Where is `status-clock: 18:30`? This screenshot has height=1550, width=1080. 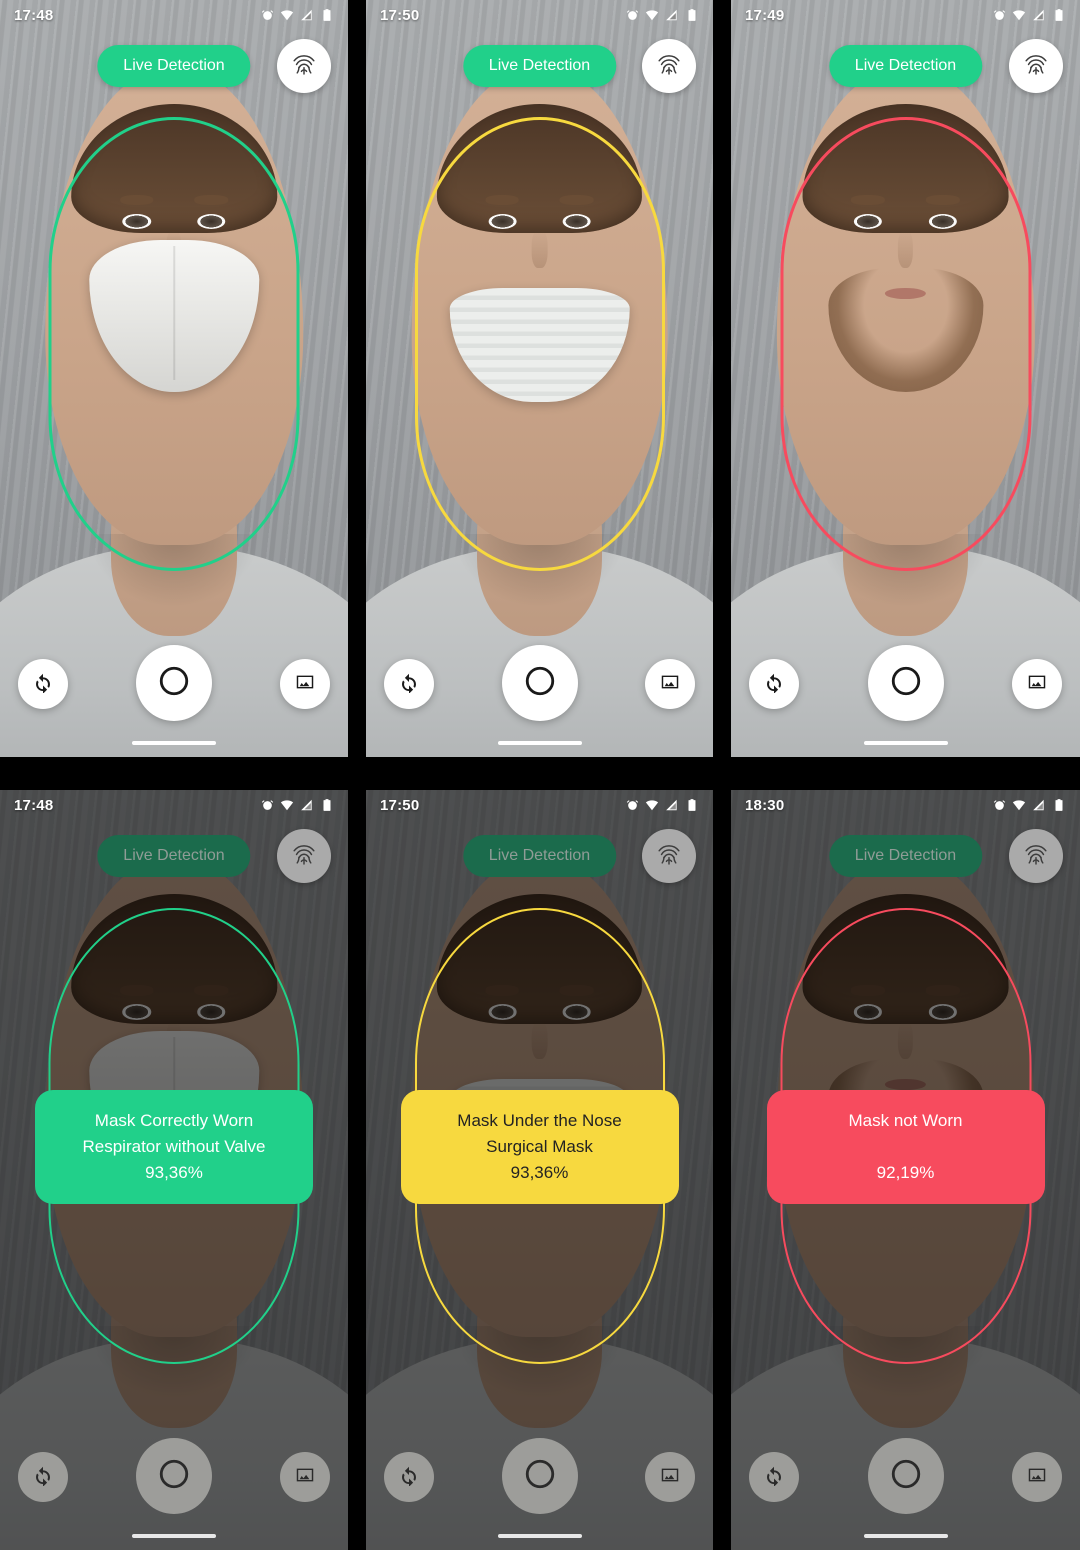
status-clock: 18:30 is located at coordinates (765, 805).